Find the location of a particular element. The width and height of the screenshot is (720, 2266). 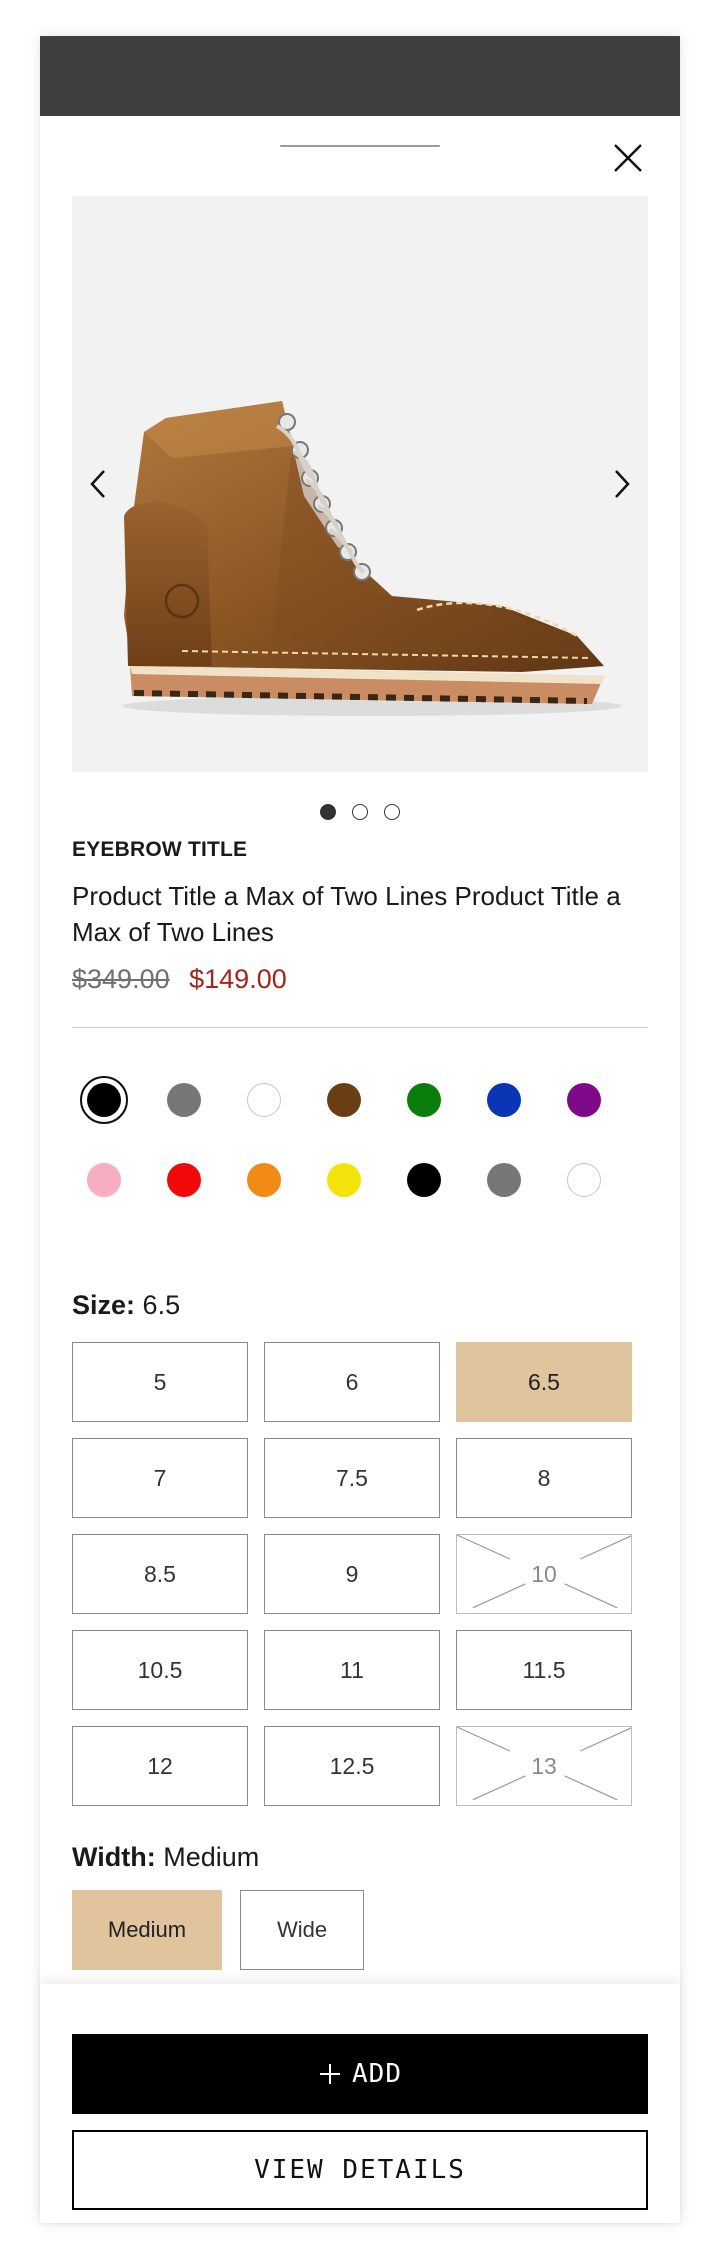

color-swatch-blue is located at coordinates (504, 1100).